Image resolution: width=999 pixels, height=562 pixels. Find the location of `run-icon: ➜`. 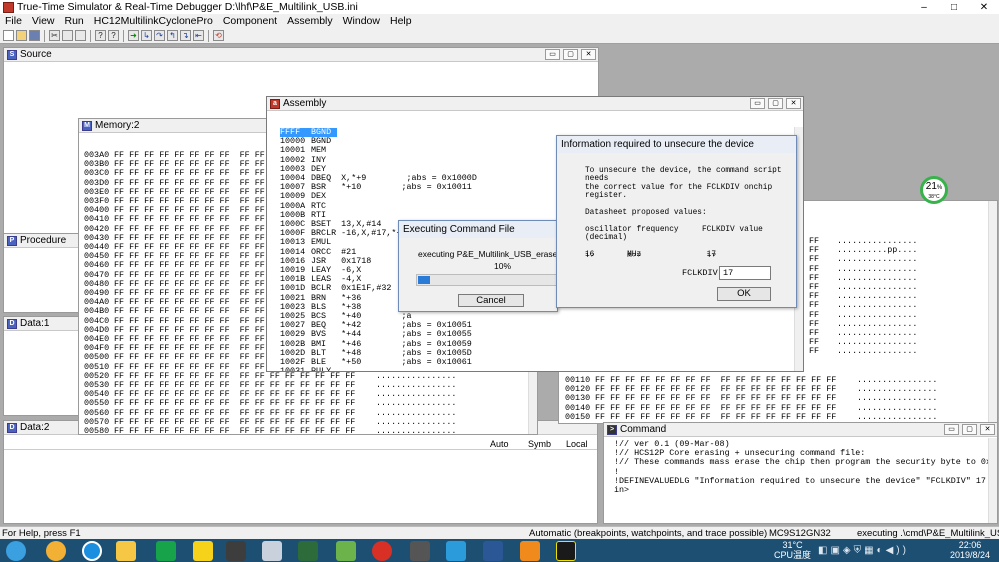

run-icon: ➜ is located at coordinates (133, 35).